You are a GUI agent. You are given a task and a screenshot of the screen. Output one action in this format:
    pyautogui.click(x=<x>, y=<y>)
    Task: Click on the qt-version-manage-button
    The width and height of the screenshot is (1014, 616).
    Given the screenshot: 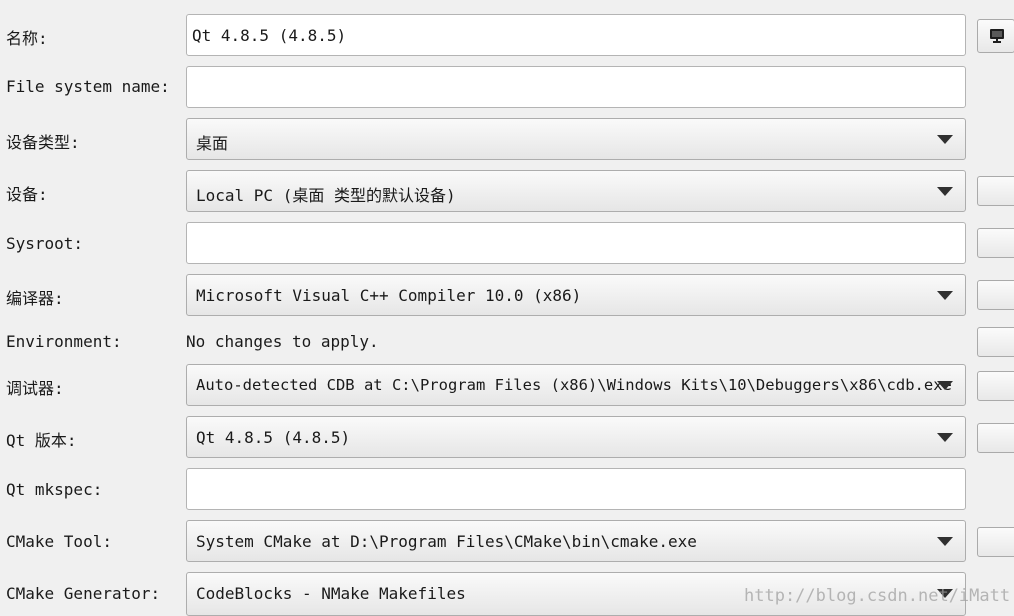 What is the action you would take?
    pyautogui.click(x=995, y=438)
    